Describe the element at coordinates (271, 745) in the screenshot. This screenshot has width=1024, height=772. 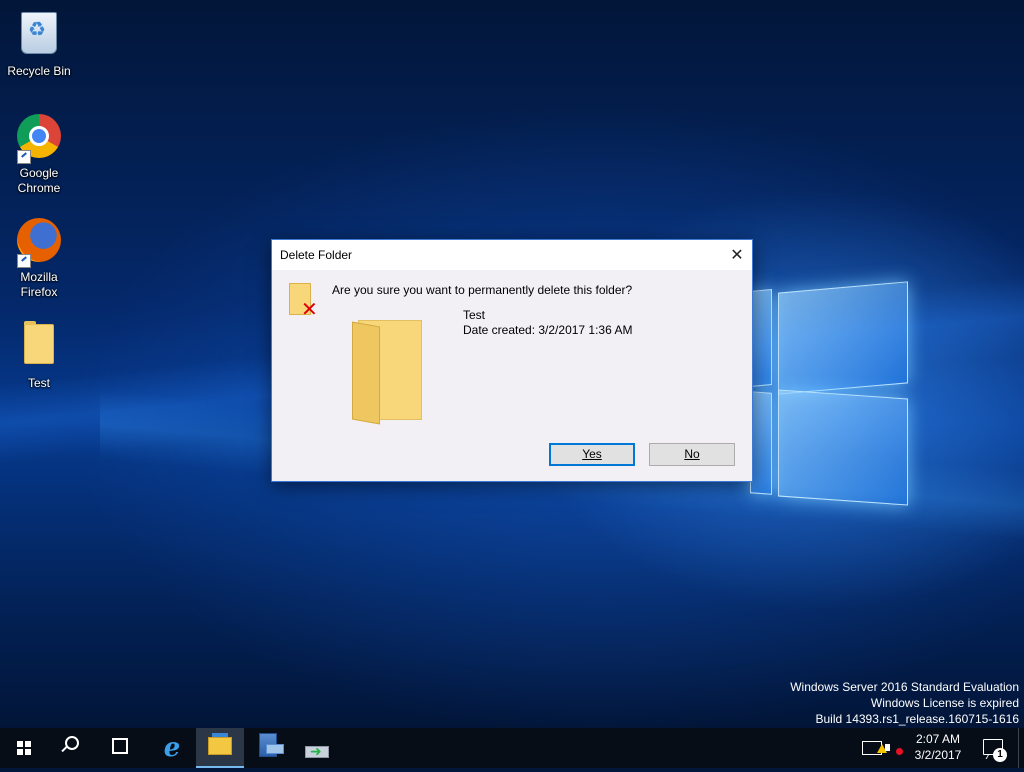
I see `server-manager-icon` at that location.